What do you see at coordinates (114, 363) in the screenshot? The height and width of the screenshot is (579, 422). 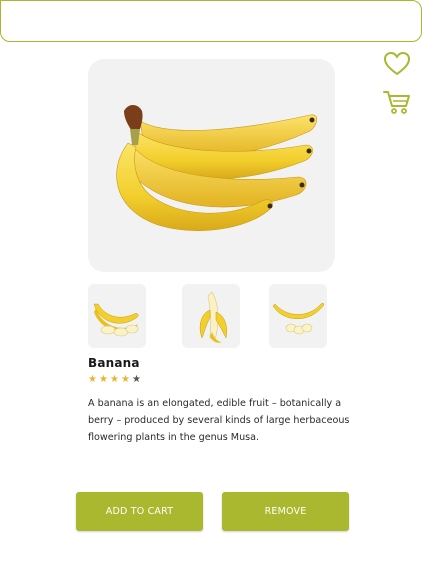 I see `product-name: Banana` at bounding box center [114, 363].